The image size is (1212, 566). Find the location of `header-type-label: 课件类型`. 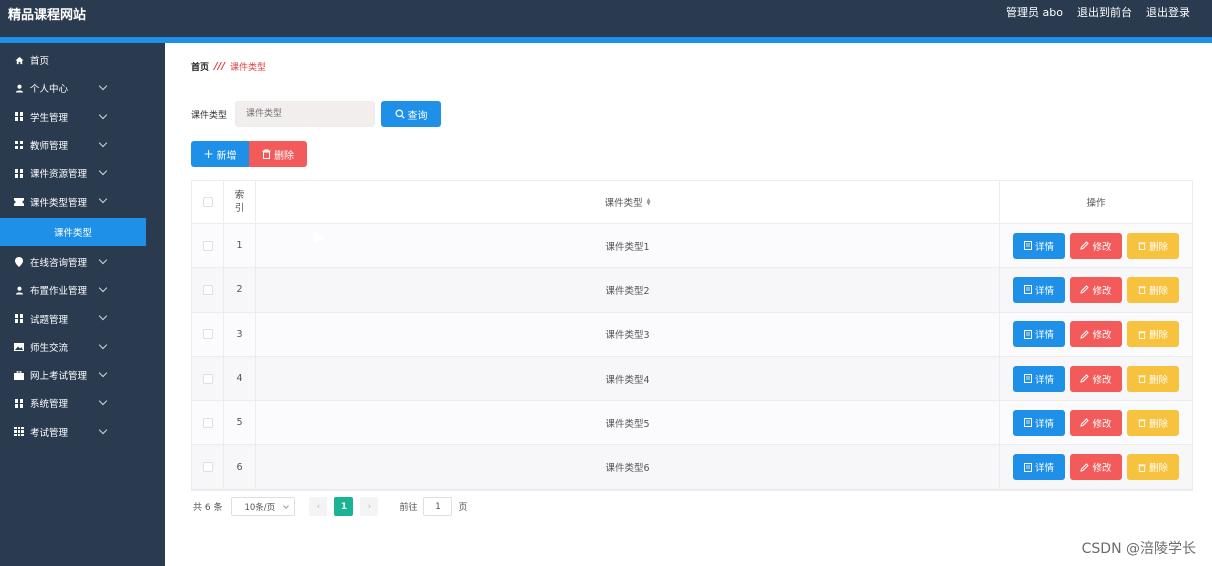

header-type-label: 课件类型 is located at coordinates (623, 203).